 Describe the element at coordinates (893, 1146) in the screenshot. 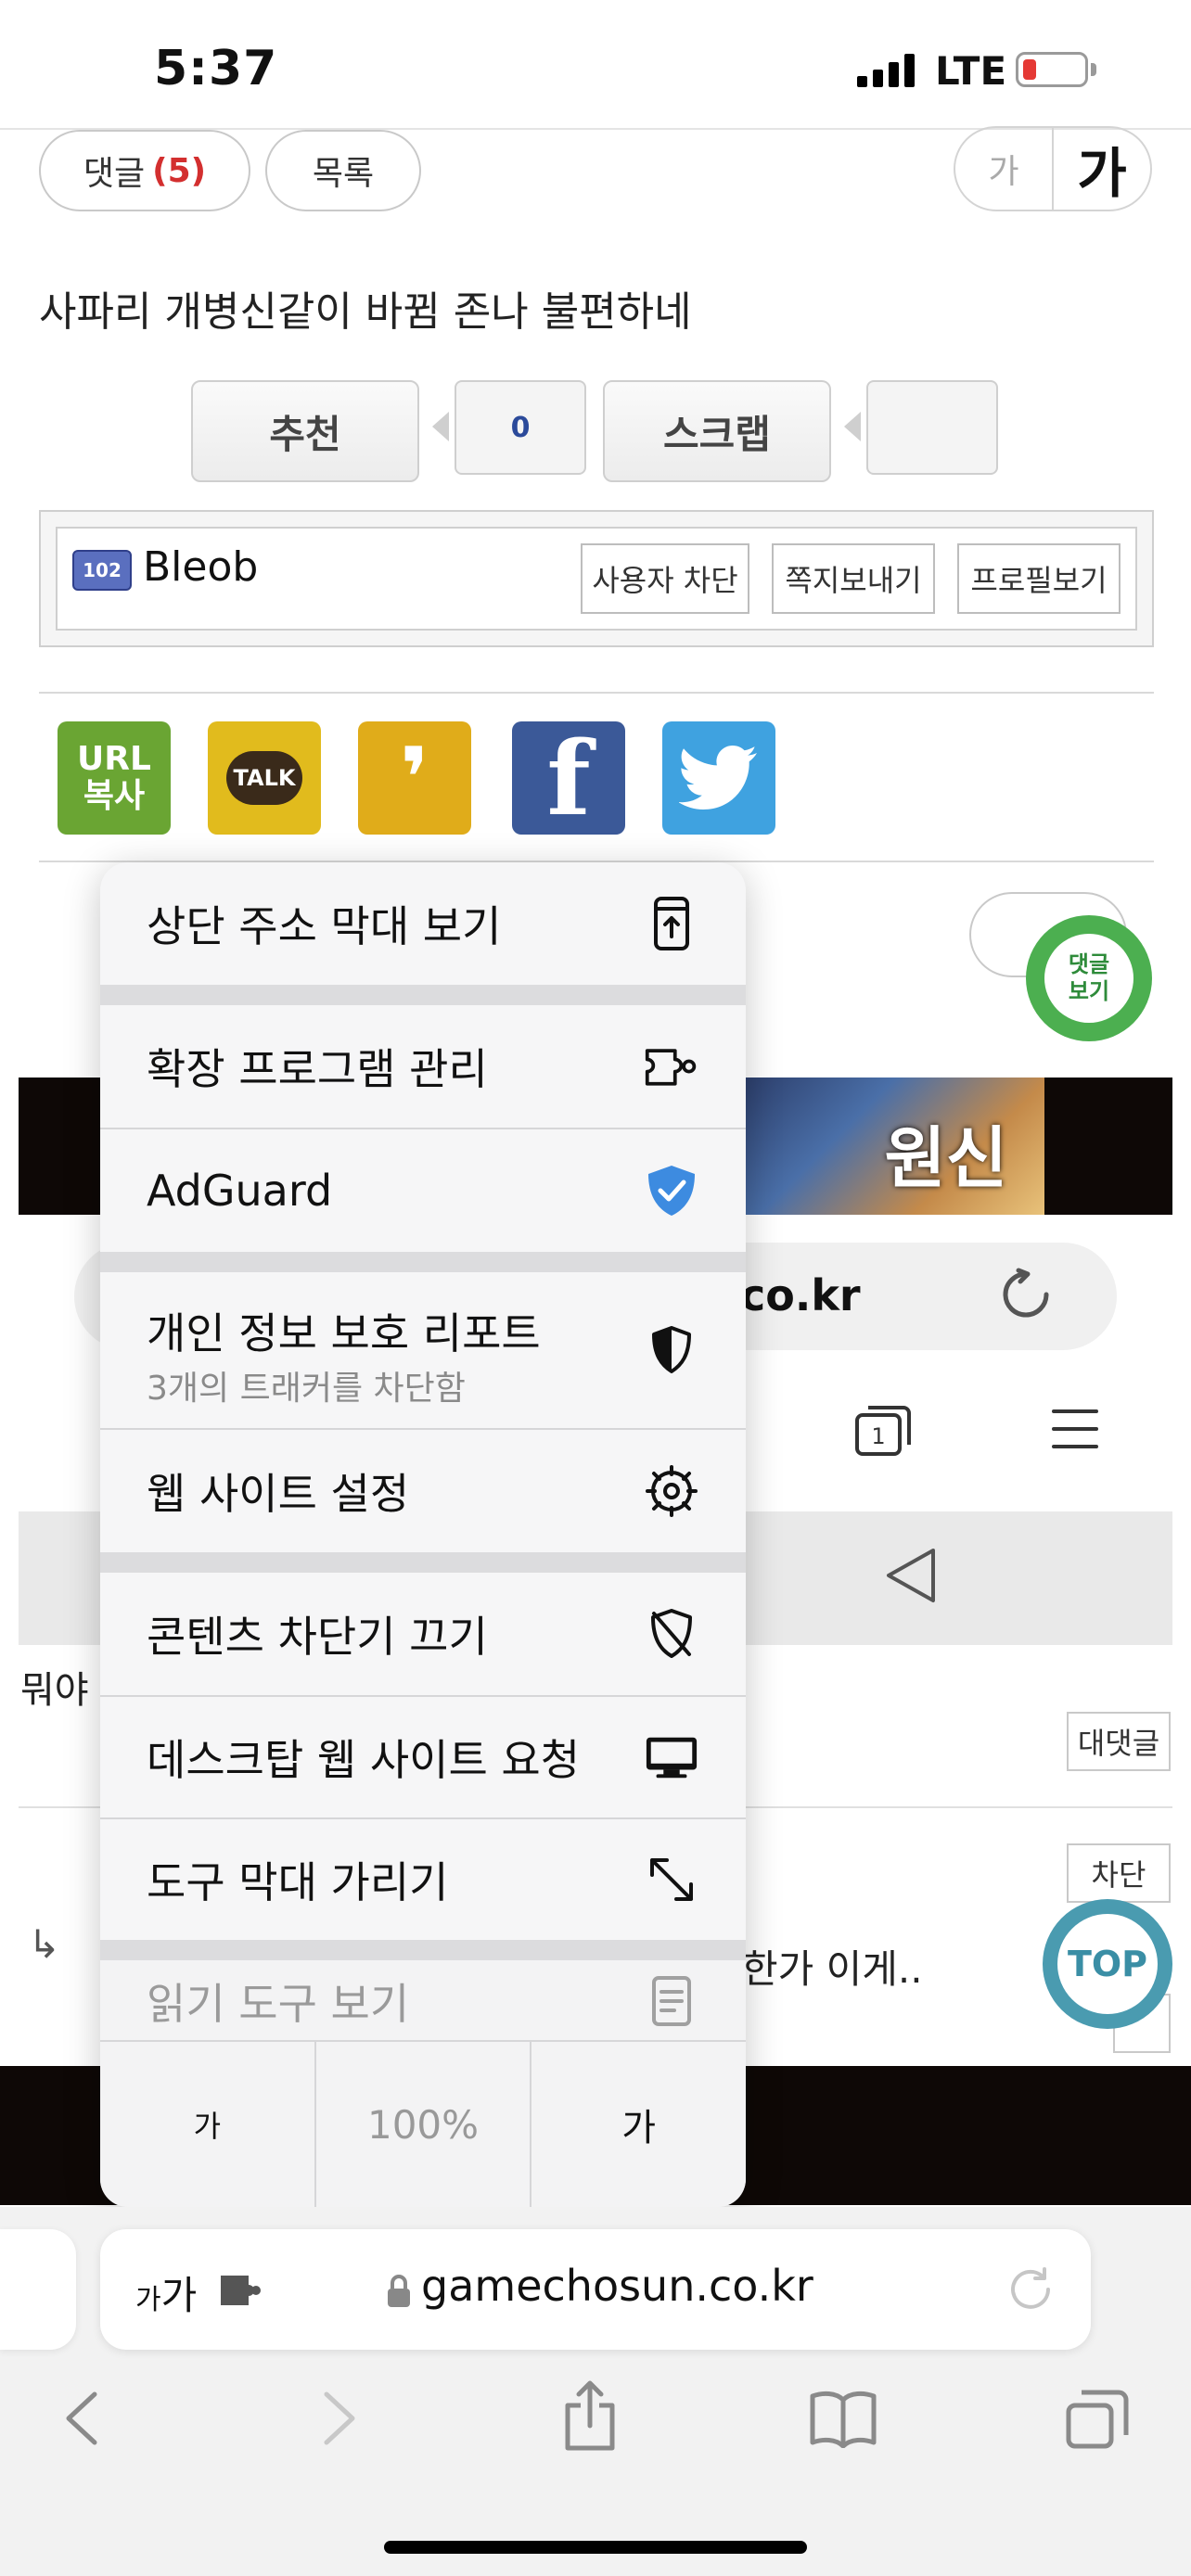

I see `game-ad-banner: 원신` at that location.